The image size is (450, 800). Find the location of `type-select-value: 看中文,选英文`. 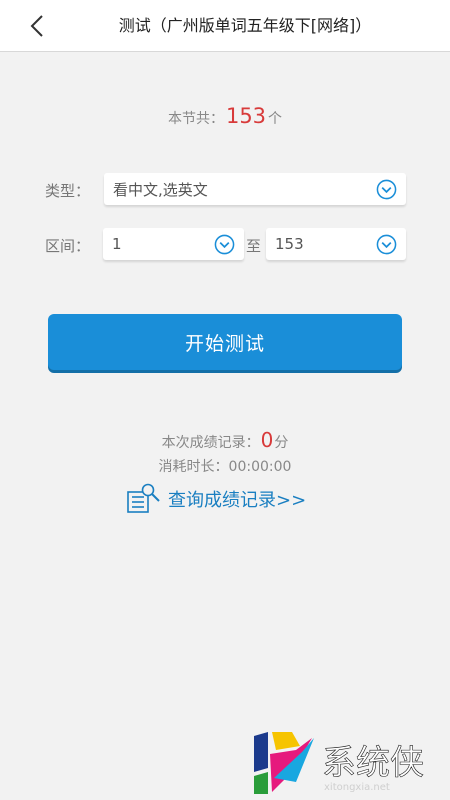

type-select-value: 看中文,选英文 is located at coordinates (160, 189).